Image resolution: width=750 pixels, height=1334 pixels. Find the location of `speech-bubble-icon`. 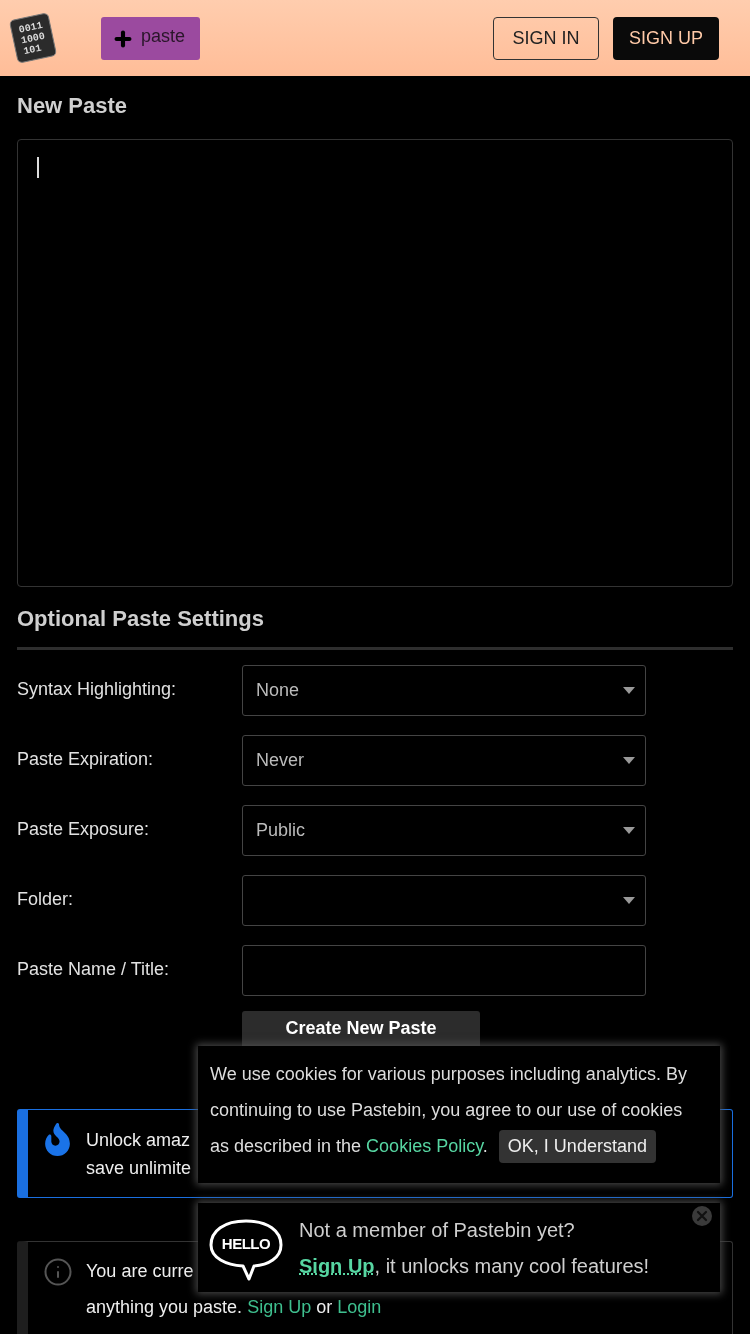

speech-bubble-icon is located at coordinates (246, 1249).